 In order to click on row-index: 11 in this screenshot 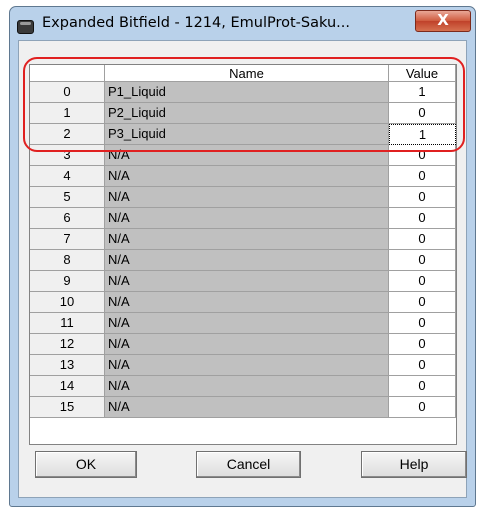, I will do `click(67, 323)`.